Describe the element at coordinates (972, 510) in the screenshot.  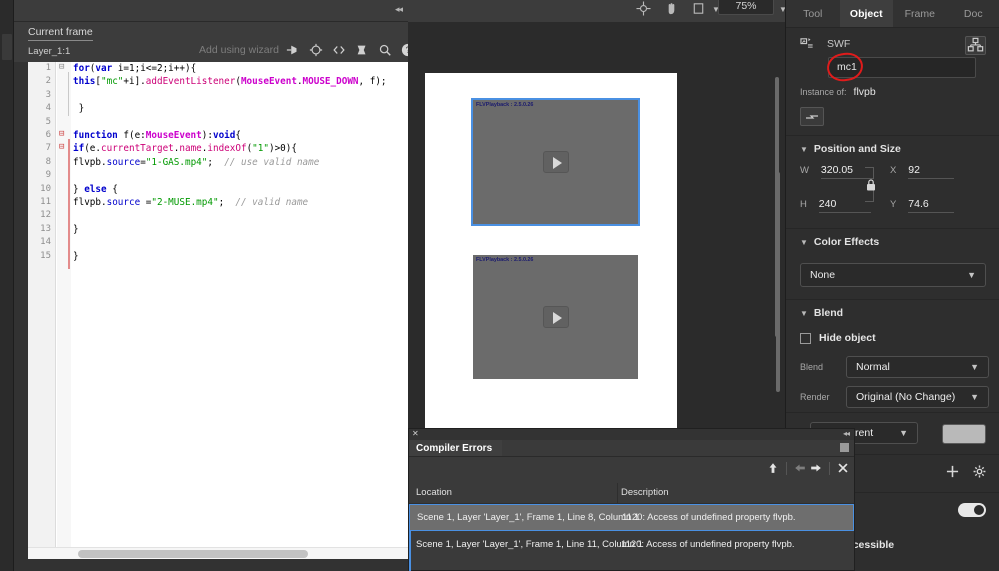
I see `accessibility-toggle` at that location.